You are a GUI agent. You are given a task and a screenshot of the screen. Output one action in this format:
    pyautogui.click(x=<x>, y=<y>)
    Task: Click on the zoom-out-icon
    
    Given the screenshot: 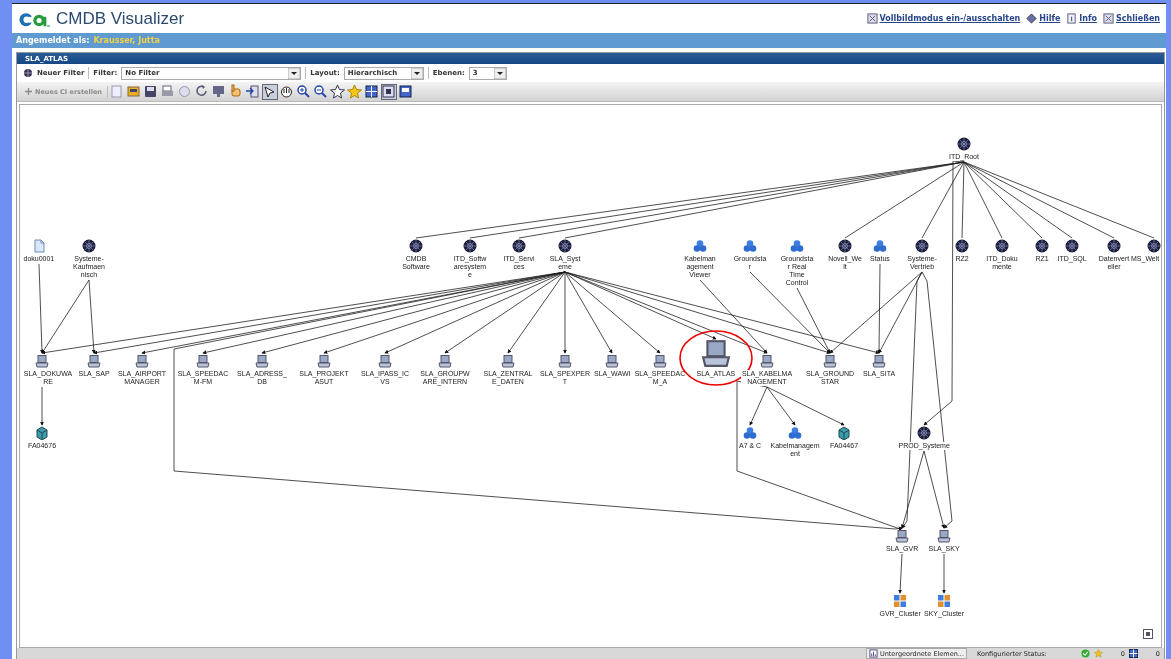 What is the action you would take?
    pyautogui.click(x=321, y=91)
    